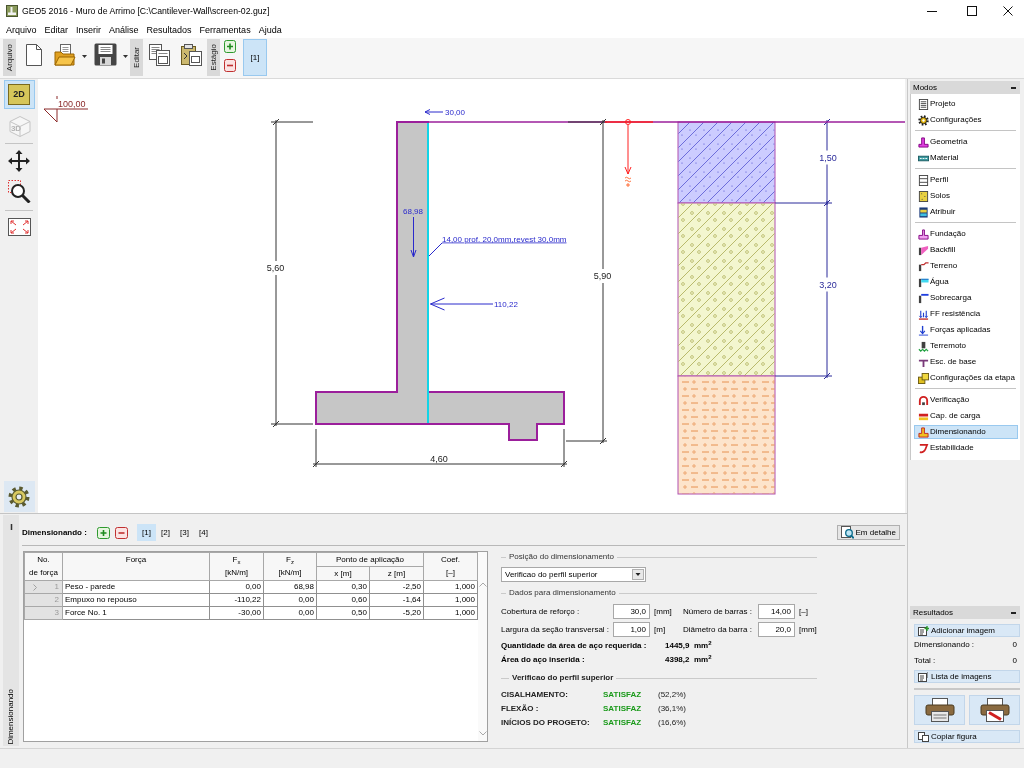  Describe the element at coordinates (847, 532) in the screenshot. I see `magnifier-document-icon` at that location.